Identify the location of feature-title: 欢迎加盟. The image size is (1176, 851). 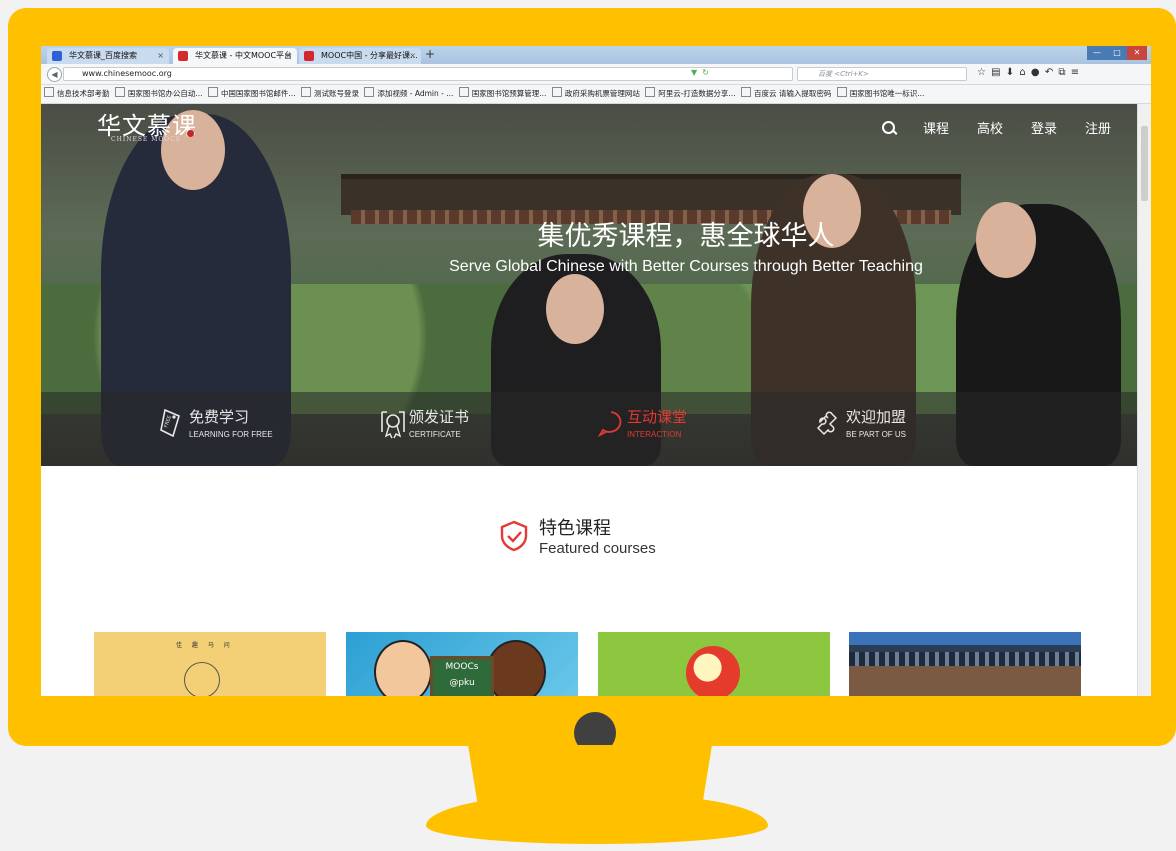
(876, 417).